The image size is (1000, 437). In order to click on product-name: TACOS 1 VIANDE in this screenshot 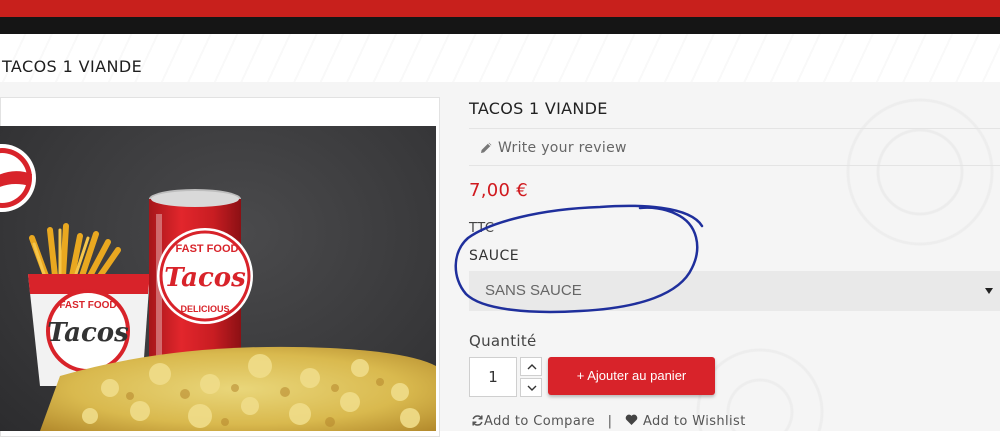, I will do `click(538, 108)`.